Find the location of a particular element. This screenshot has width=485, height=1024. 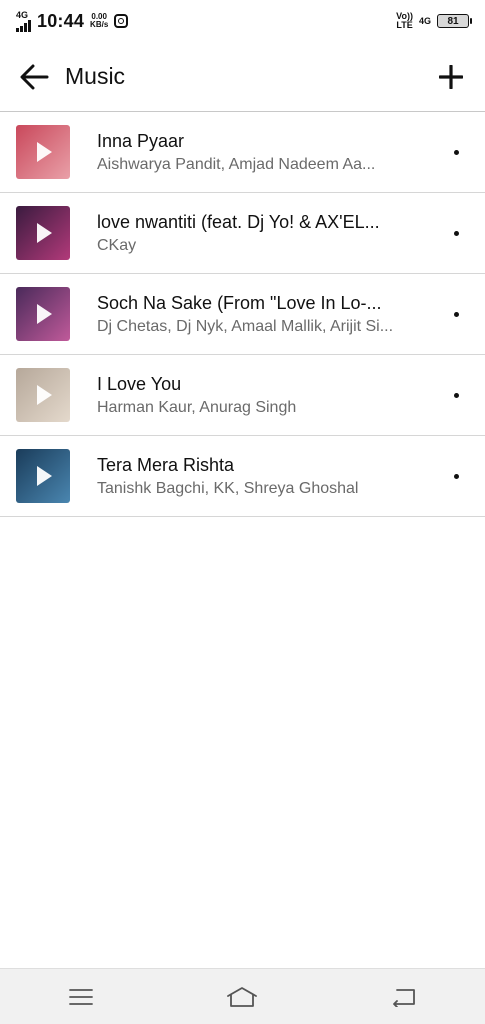

track-title: I Love You is located at coordinates (139, 383).